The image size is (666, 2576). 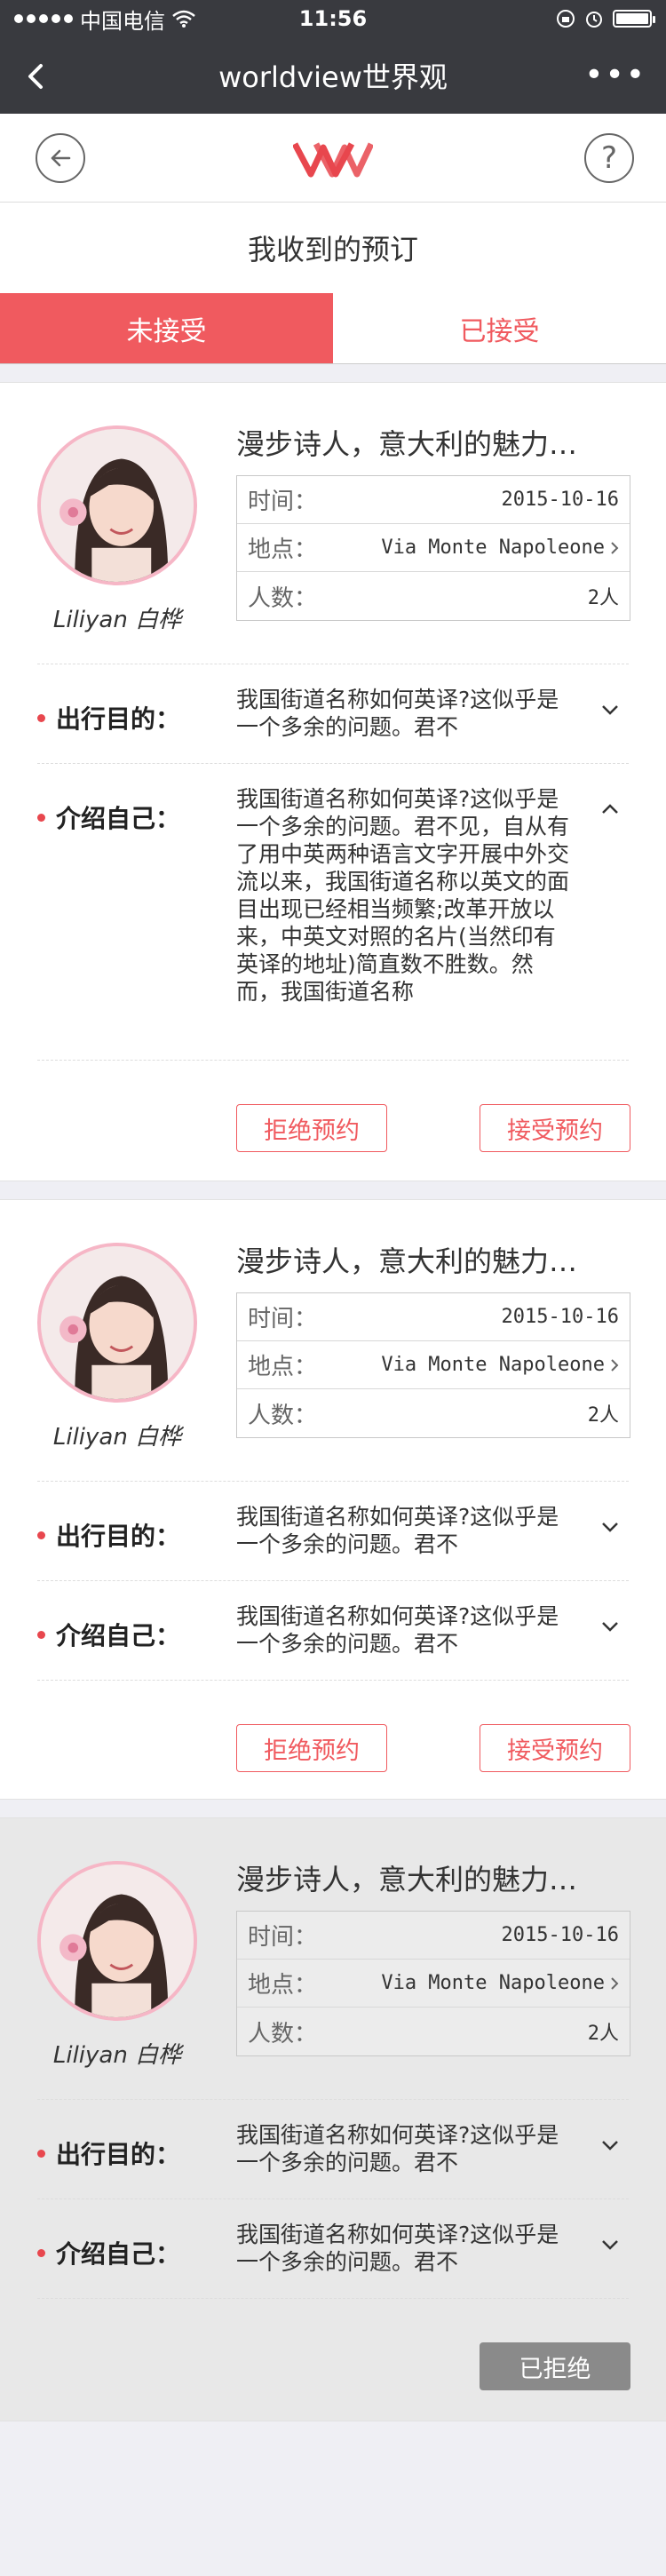 I want to click on battery-icon, so click(x=634, y=19).